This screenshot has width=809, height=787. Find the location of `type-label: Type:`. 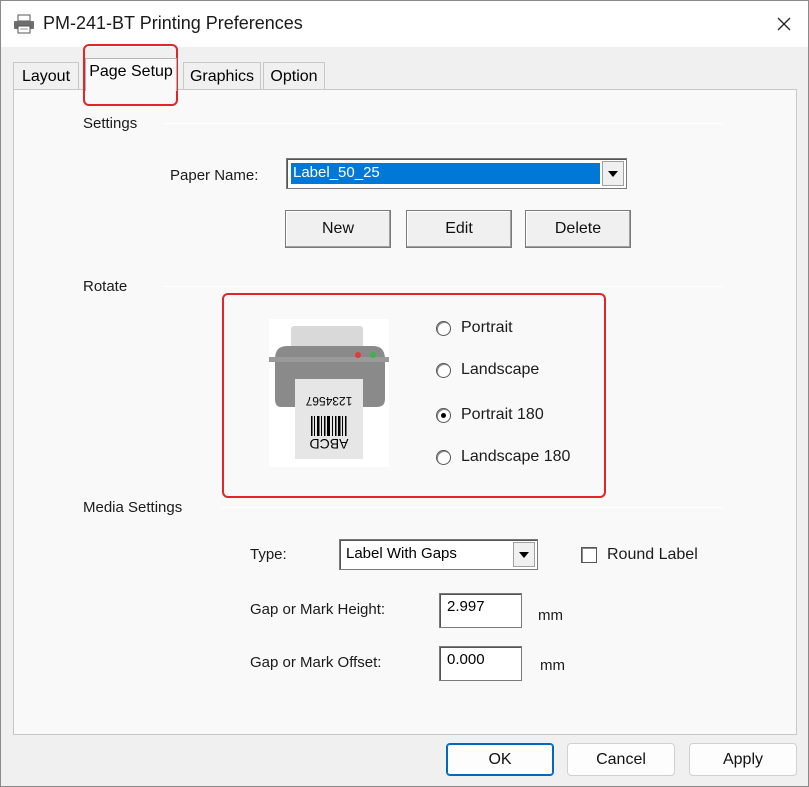

type-label: Type: is located at coordinates (268, 554).